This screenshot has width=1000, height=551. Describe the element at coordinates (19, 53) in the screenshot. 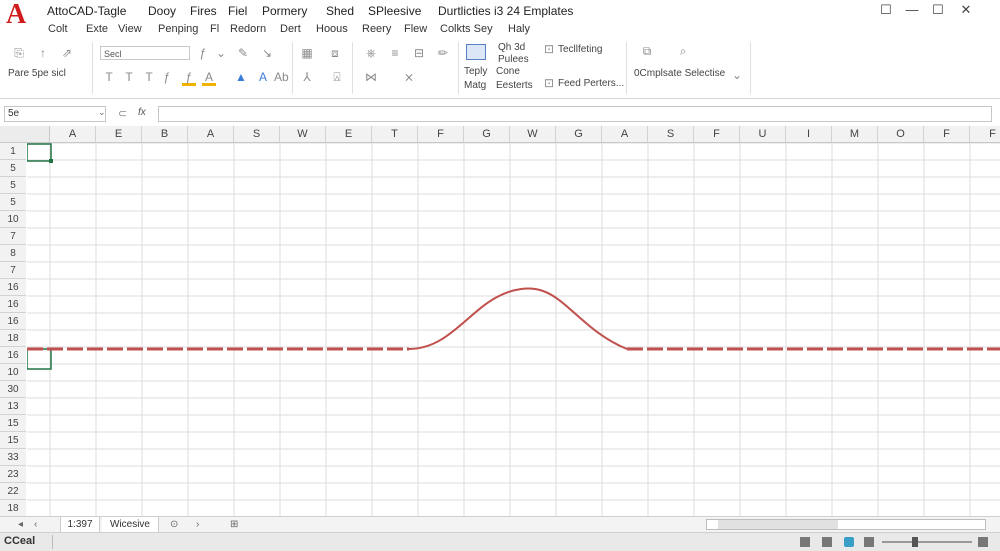

I see `paste-icon: ⎘` at that location.